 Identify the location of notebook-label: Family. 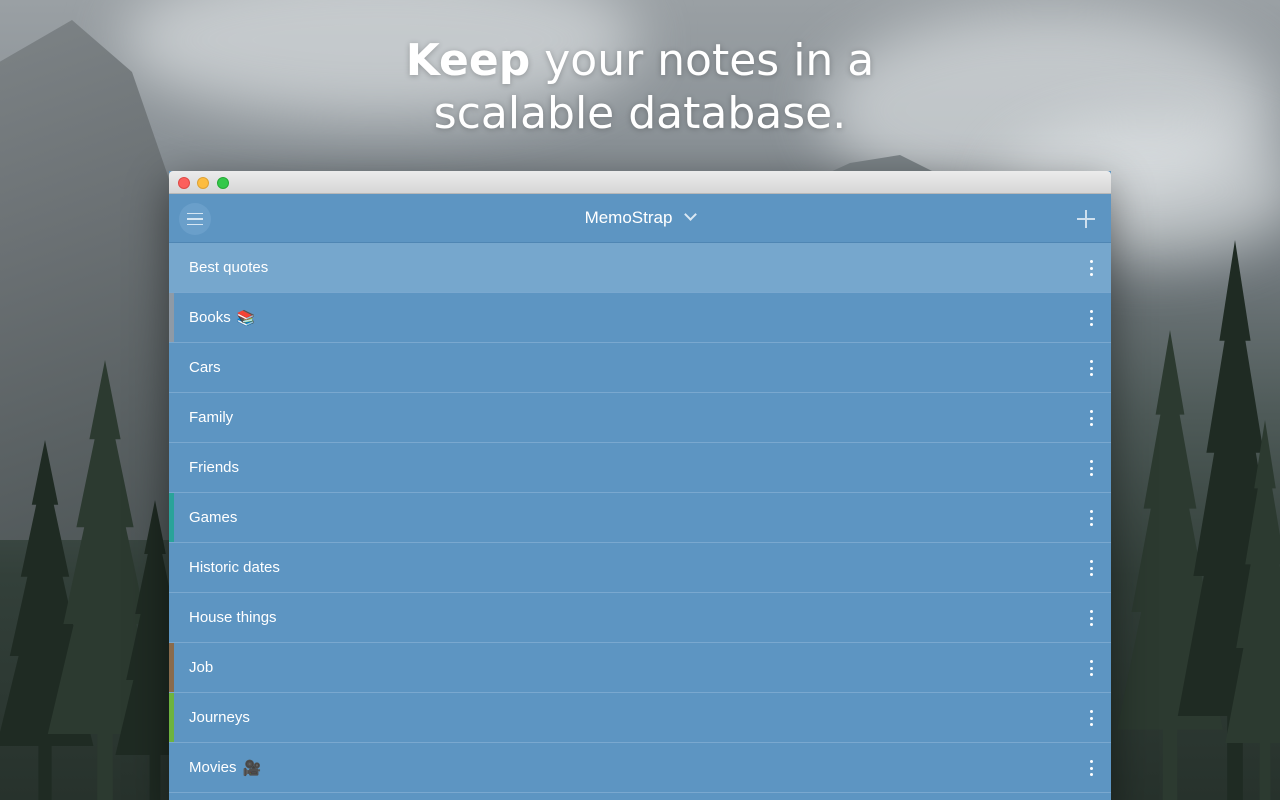
(211, 417).